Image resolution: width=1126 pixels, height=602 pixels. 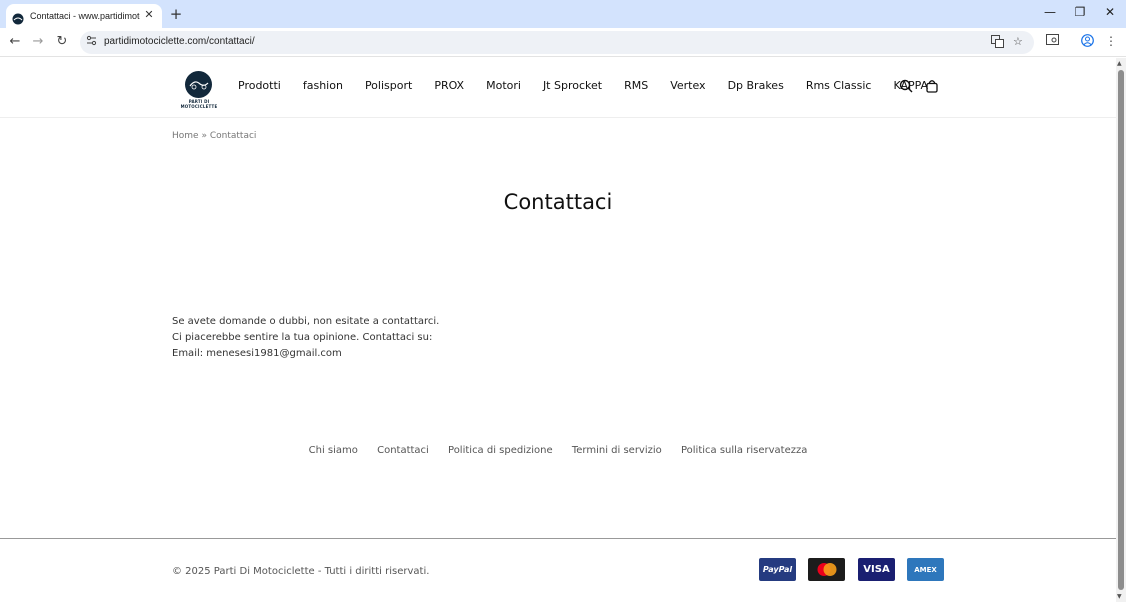 What do you see at coordinates (199, 104) in the screenshot?
I see `logo-text: PARTI DI MOTOCICLETTE` at bounding box center [199, 104].